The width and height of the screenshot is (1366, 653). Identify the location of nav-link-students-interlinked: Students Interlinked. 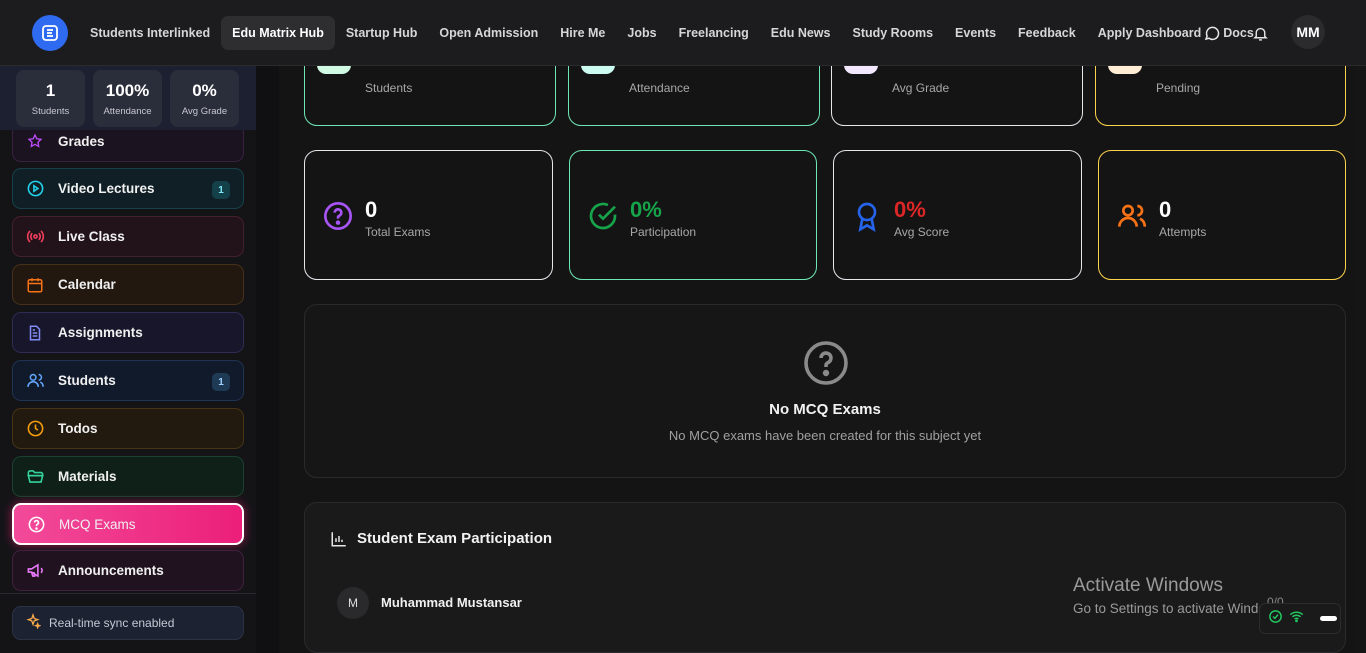
(150, 33).